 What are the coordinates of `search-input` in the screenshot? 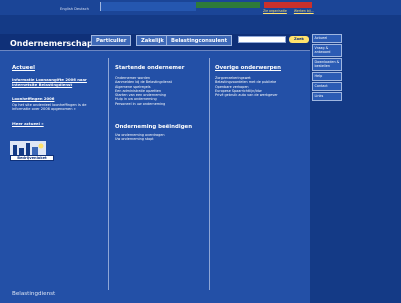 It's located at (262, 39).